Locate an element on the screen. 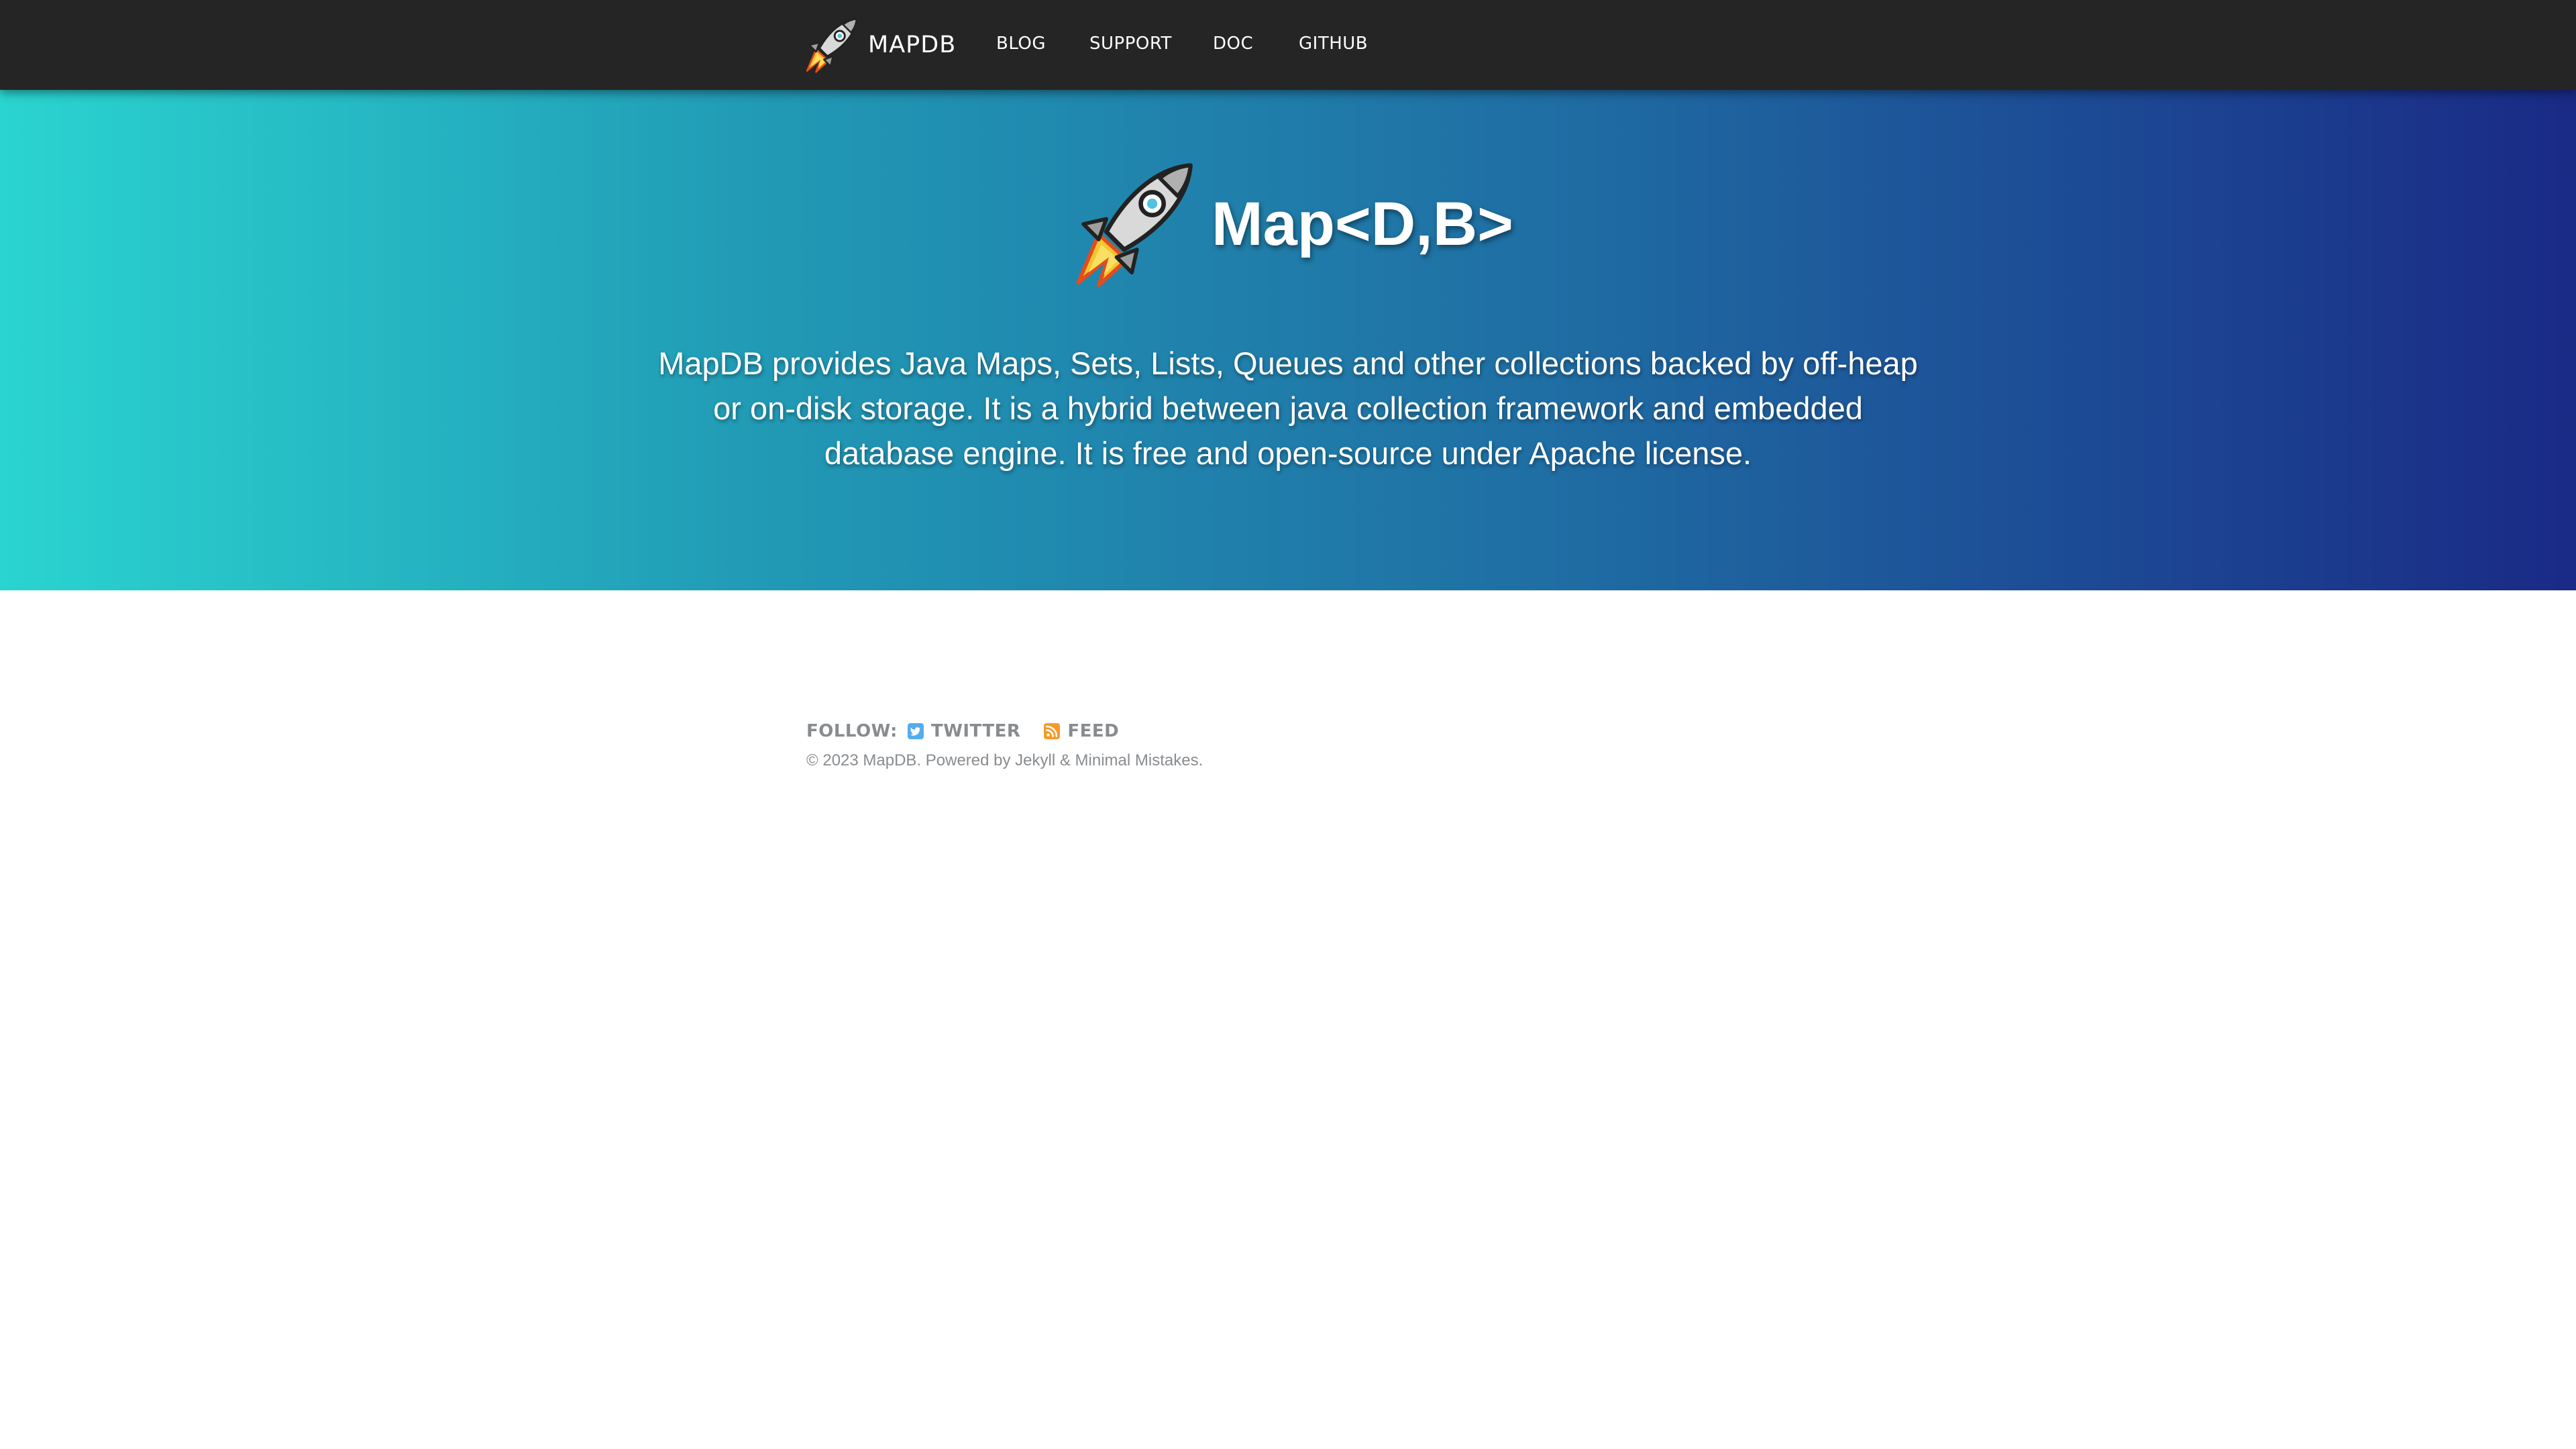 The width and height of the screenshot is (2576, 1449). follow-row: FOLLOW: TWITTER FEED is located at coordinates (1309, 731).